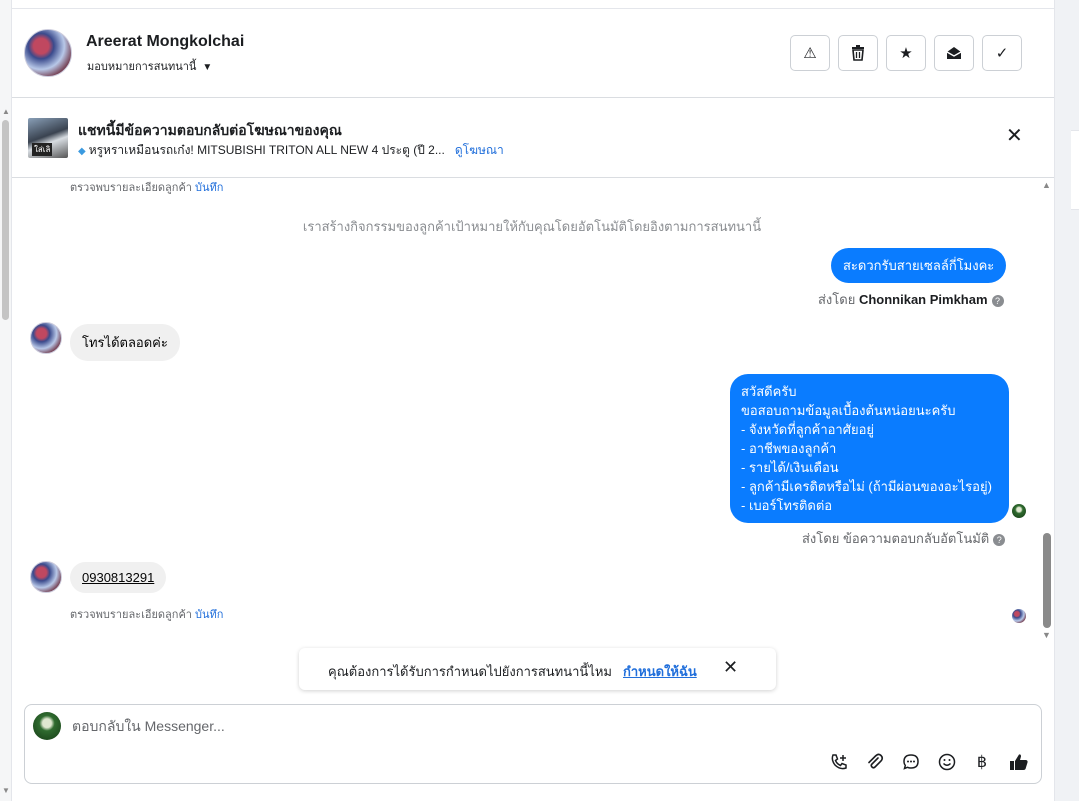 The height and width of the screenshot is (801, 1079). Describe the element at coordinates (479, 150) in the screenshot. I see `view-ad-link: ดูโฆษณา` at that location.